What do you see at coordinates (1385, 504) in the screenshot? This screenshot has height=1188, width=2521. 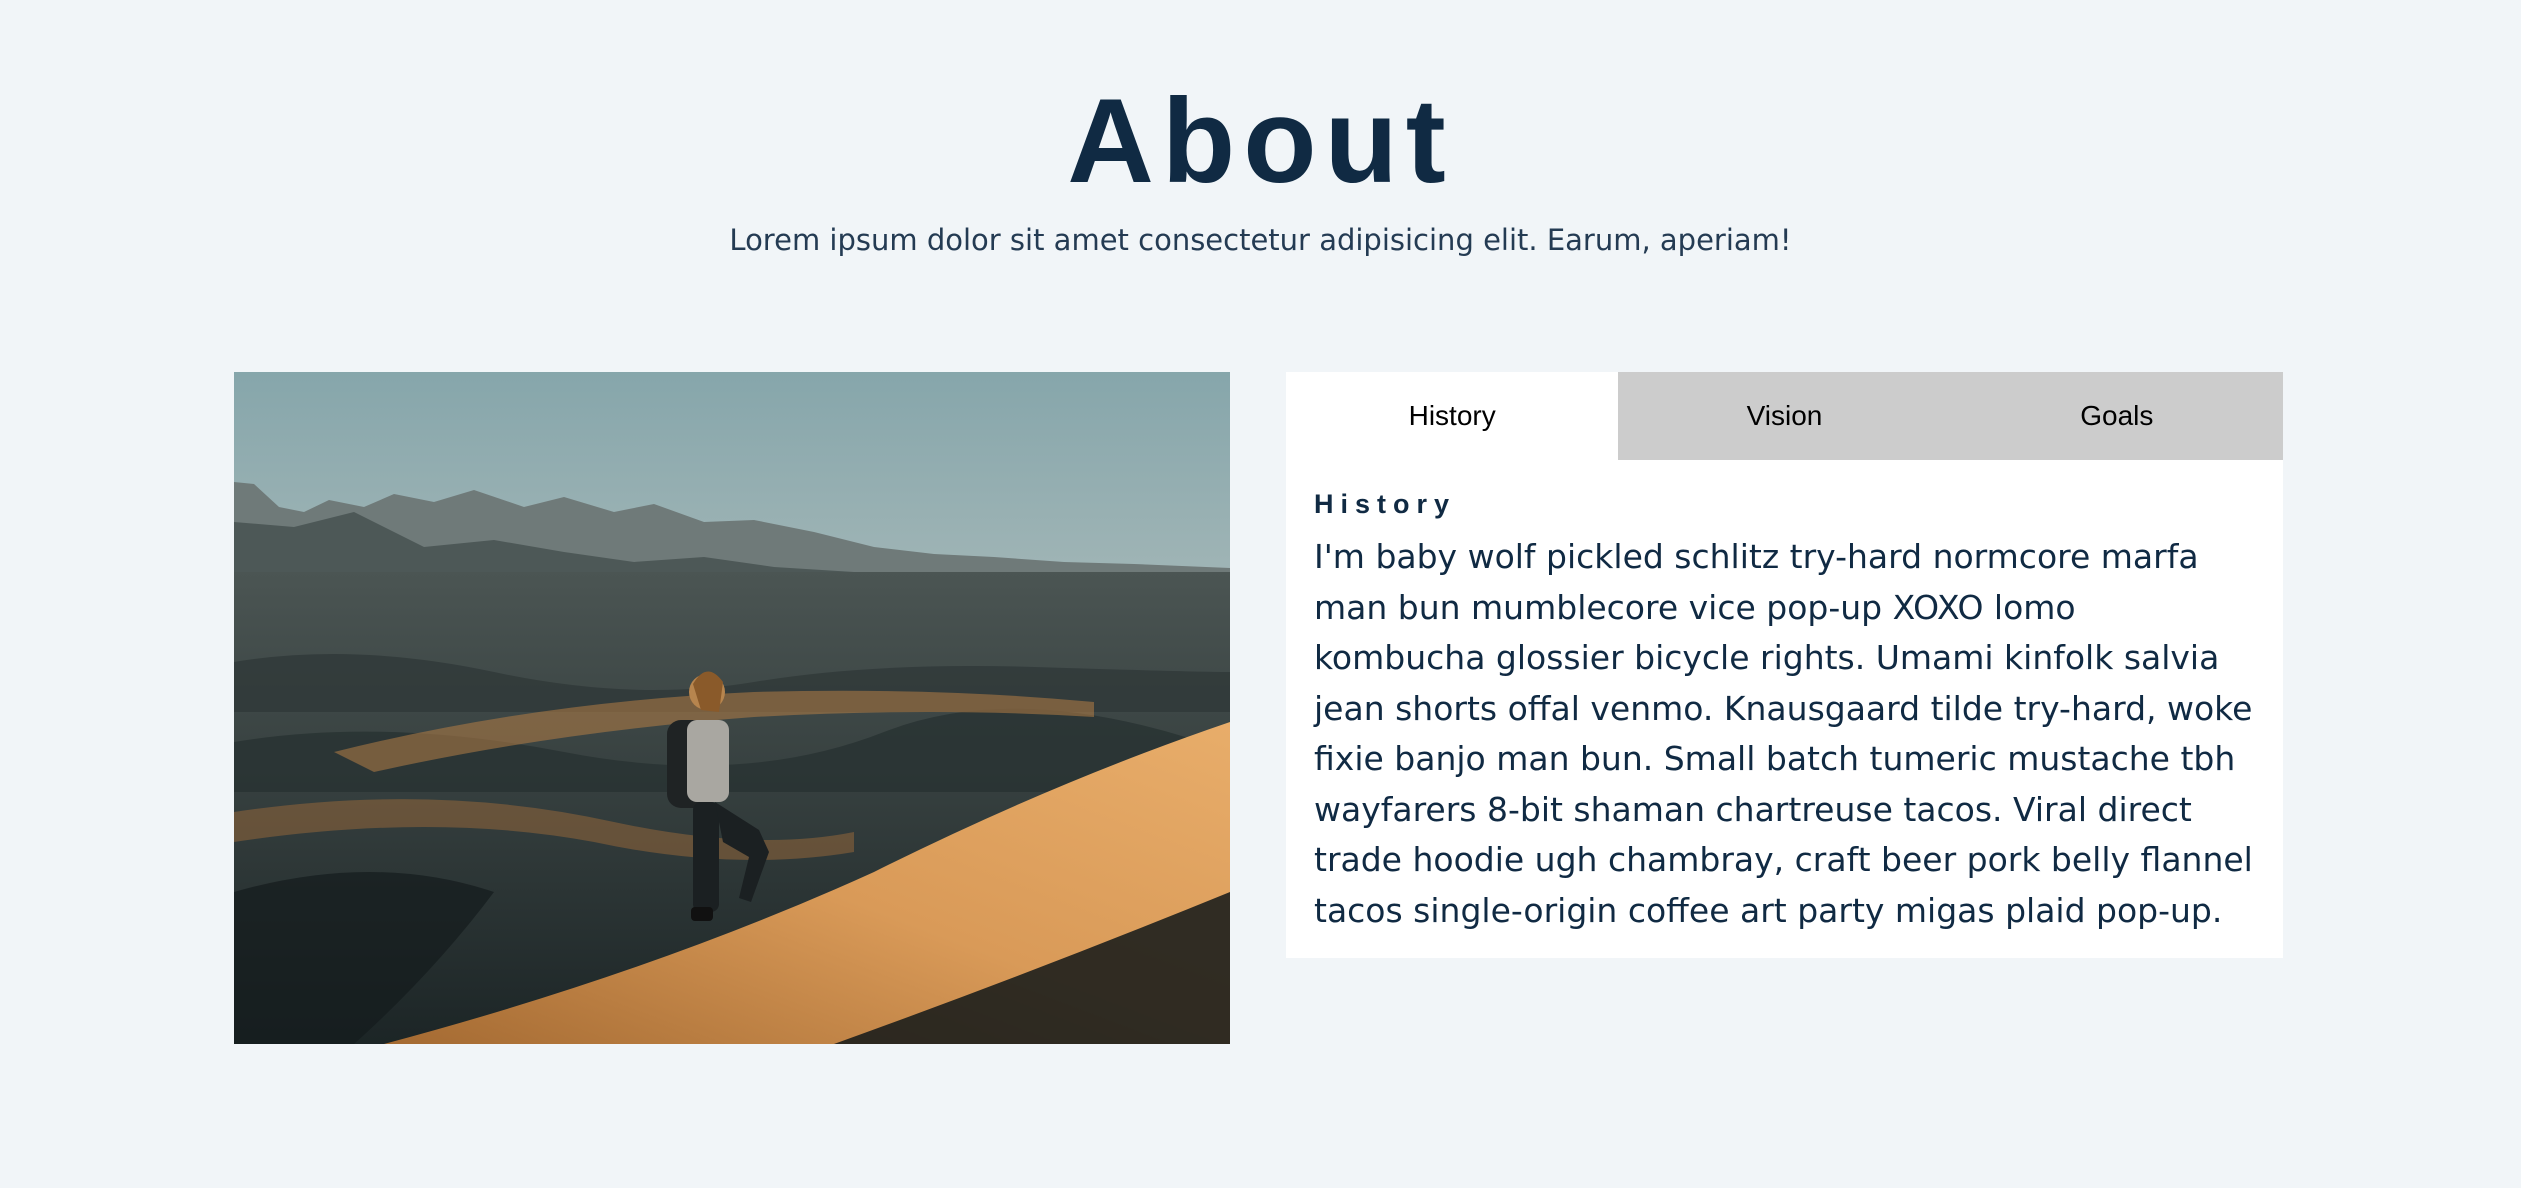 I see `content-heading: History` at bounding box center [1385, 504].